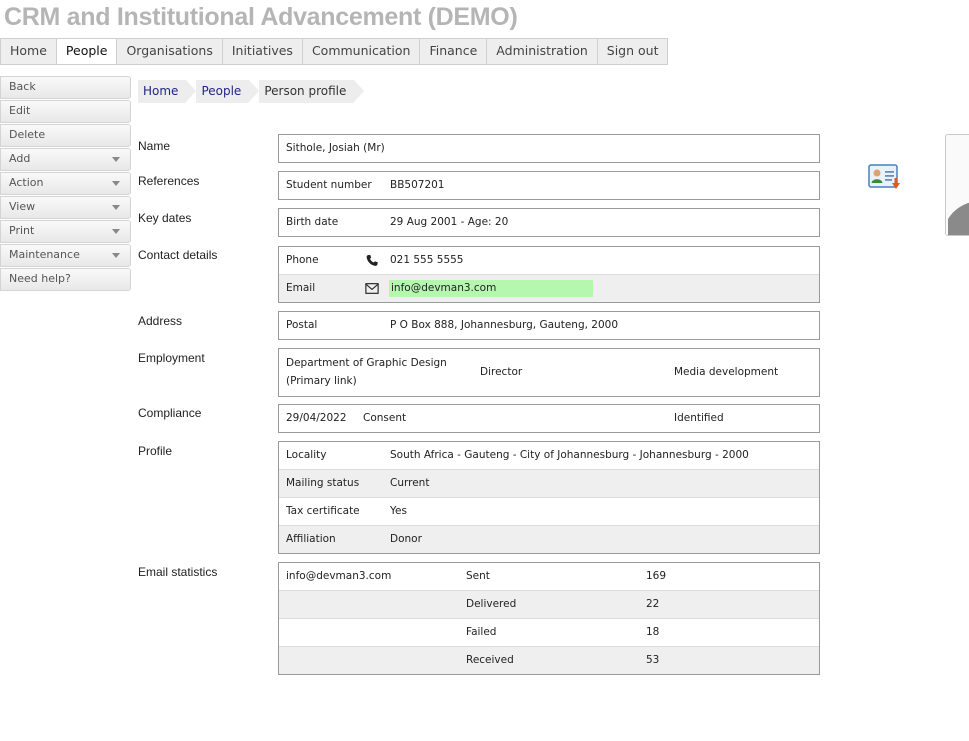 Image resolution: width=969 pixels, height=741 pixels. What do you see at coordinates (549, 418) in the screenshot?
I see `compliance-box: 29/04/2022 Consent Identified` at bounding box center [549, 418].